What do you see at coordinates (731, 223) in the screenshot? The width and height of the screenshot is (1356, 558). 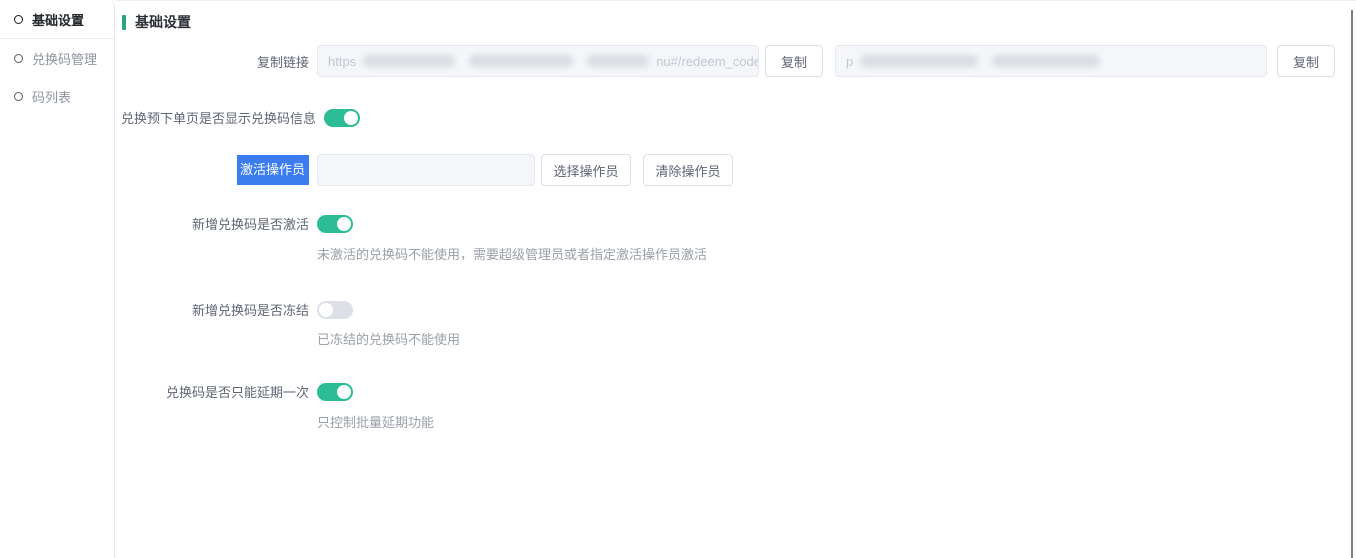 I see `new-code-activate-row: 新增兑换码是否激活` at bounding box center [731, 223].